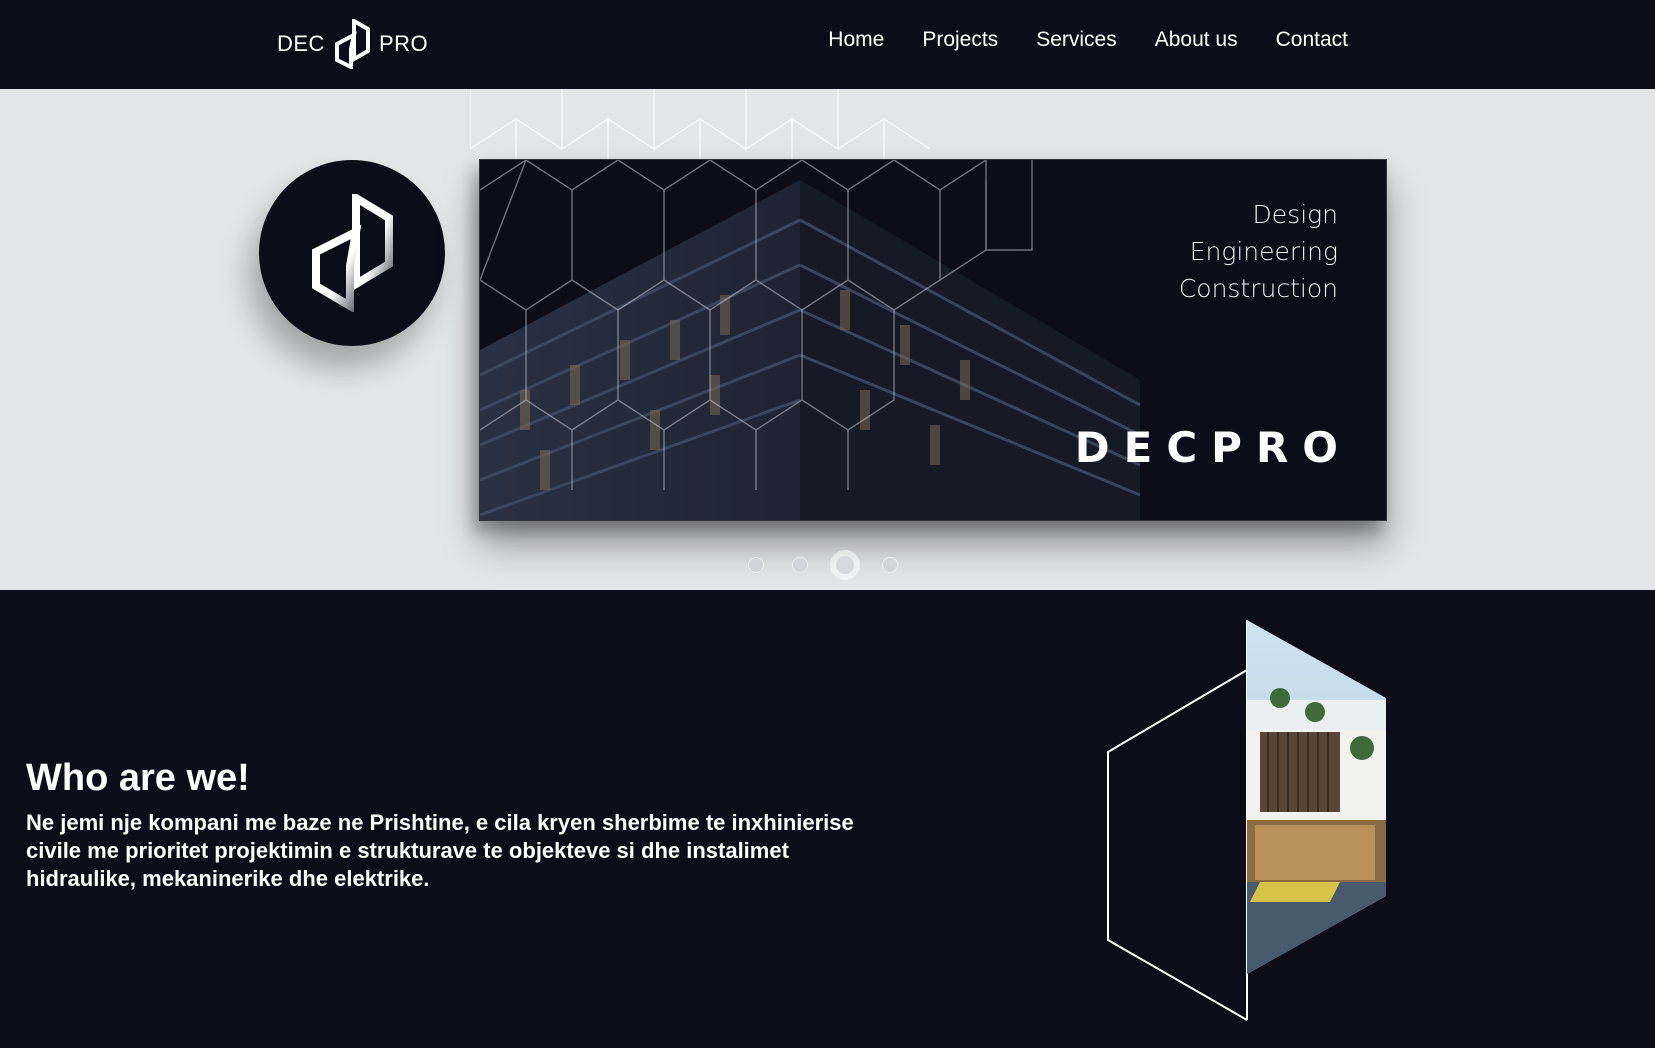 This screenshot has height=1048, width=1655. Describe the element at coordinates (856, 40) in the screenshot. I see `nav-home: Home` at that location.